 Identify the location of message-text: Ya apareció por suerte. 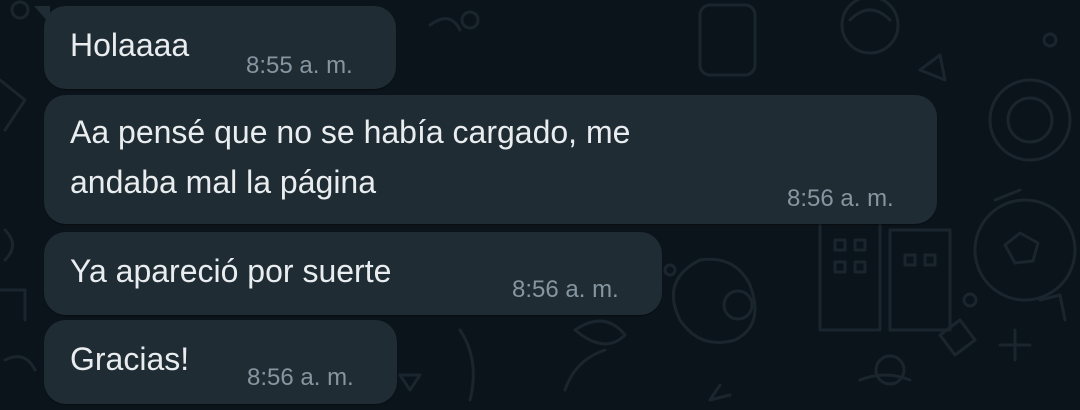
(231, 271).